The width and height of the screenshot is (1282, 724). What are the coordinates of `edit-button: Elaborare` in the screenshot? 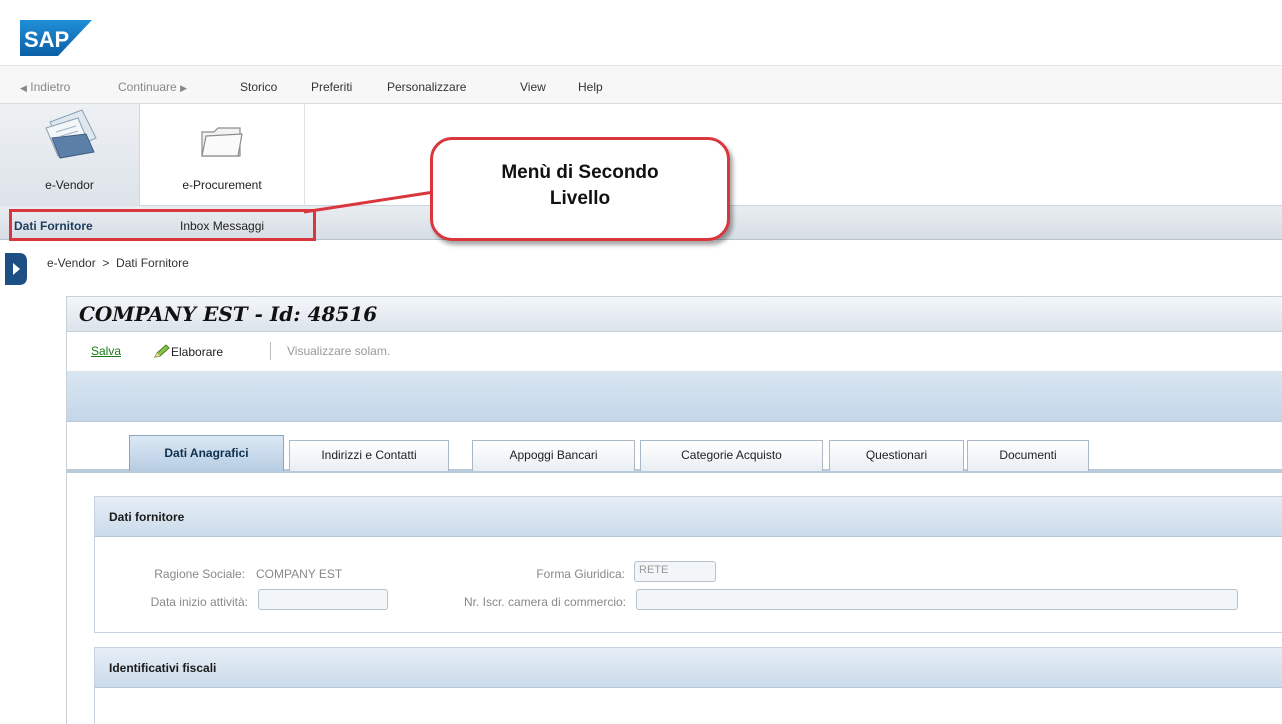 It's located at (188, 351).